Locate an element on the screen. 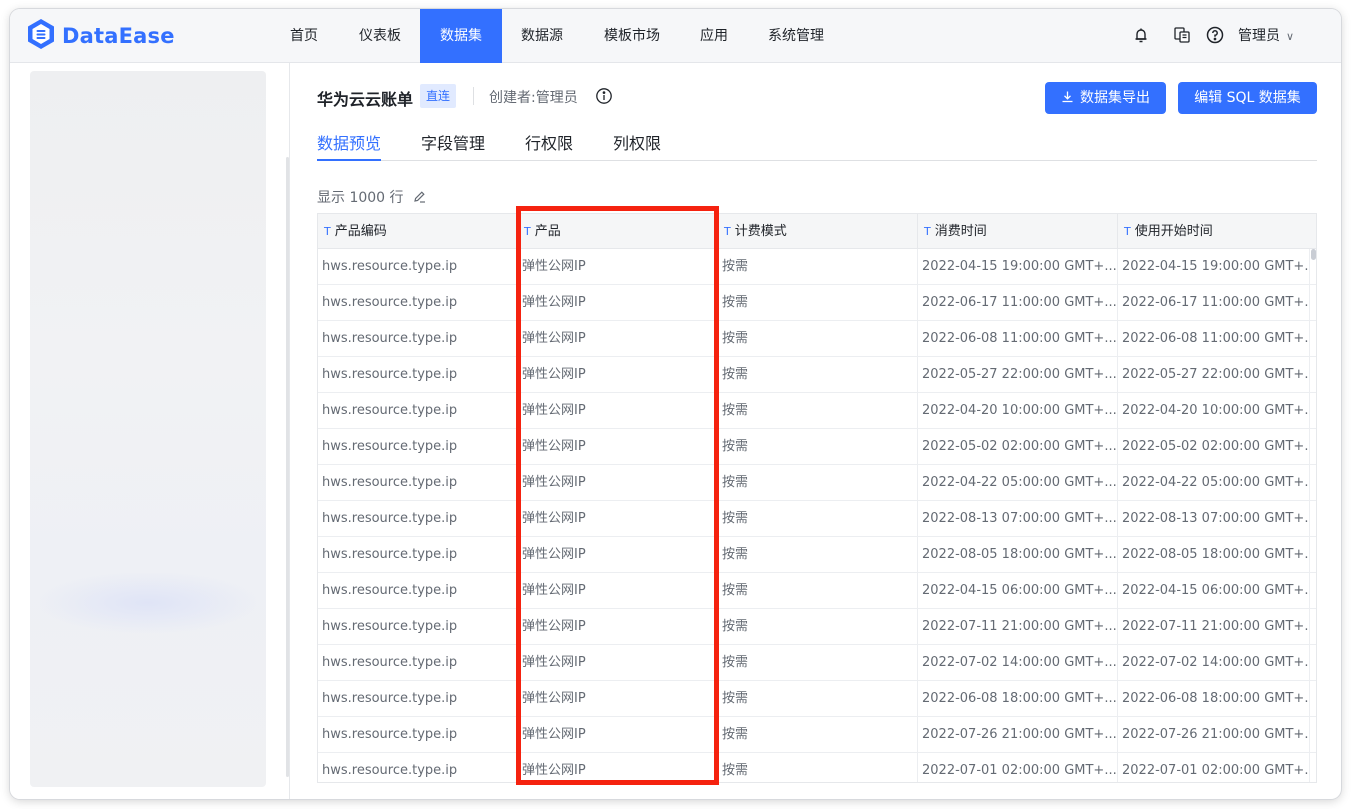 The image size is (1351, 809). tabs-divider is located at coordinates (817, 160).